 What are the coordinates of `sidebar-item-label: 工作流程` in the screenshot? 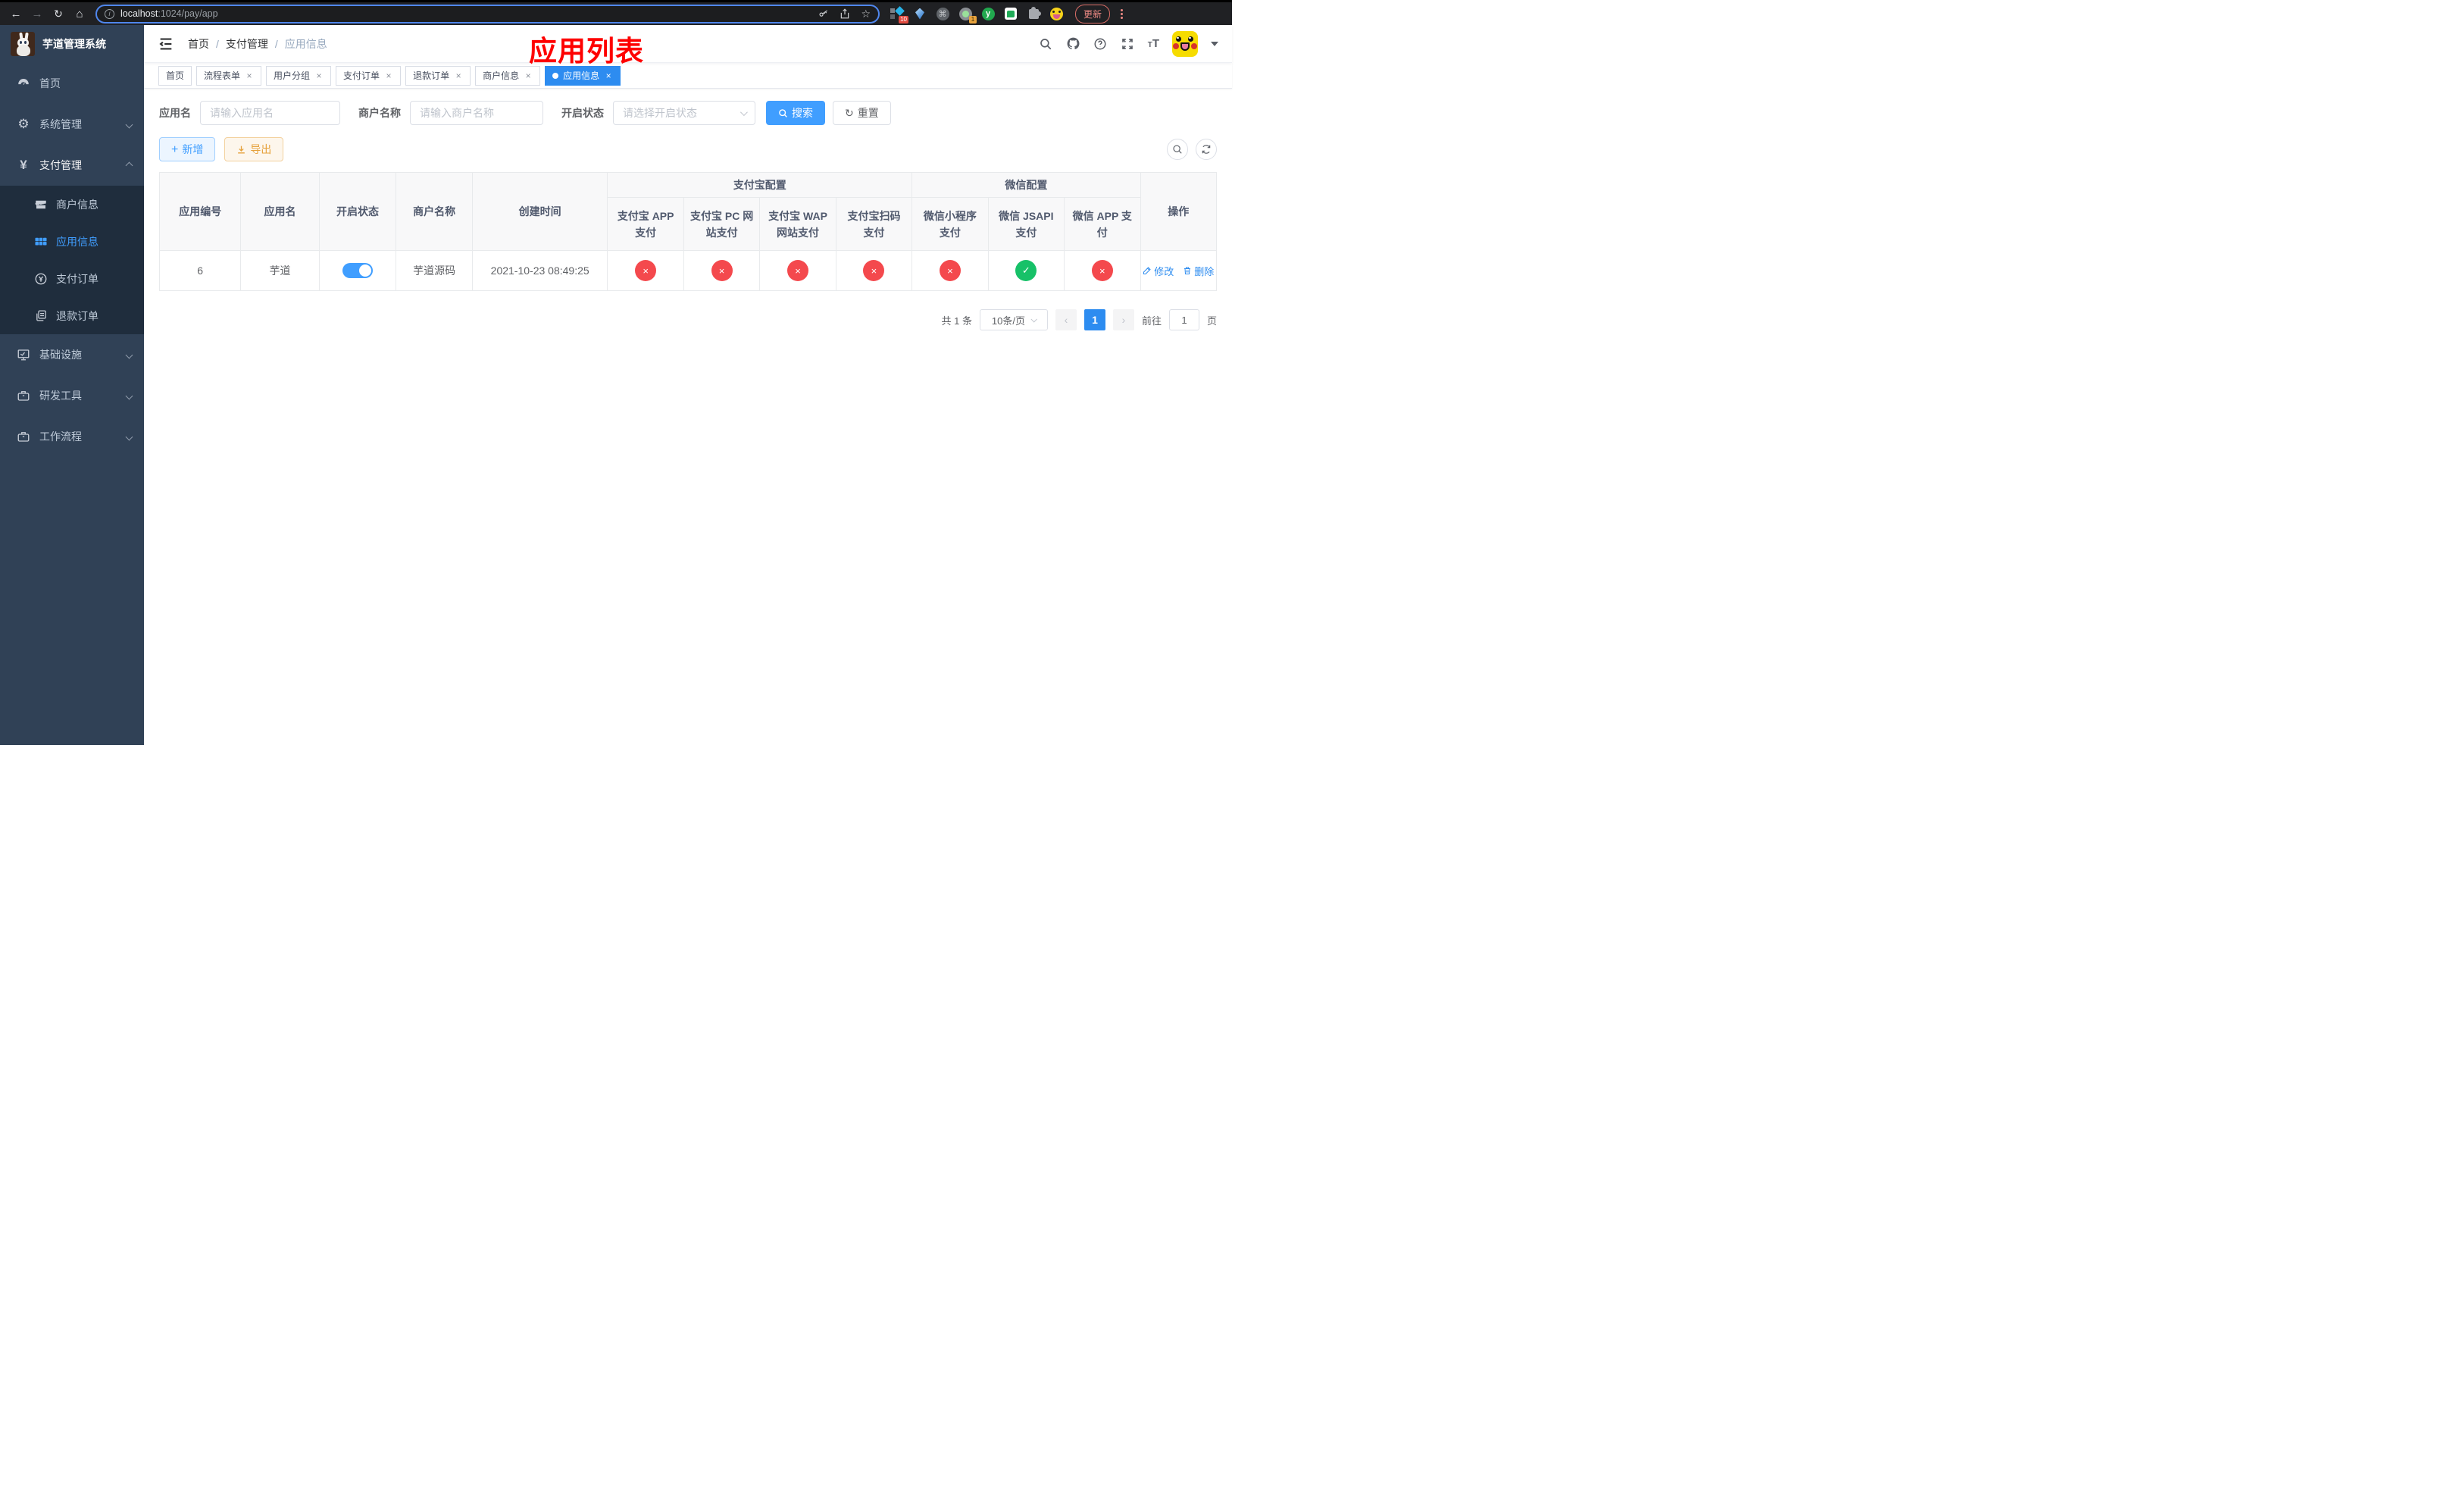 It's located at (60, 437).